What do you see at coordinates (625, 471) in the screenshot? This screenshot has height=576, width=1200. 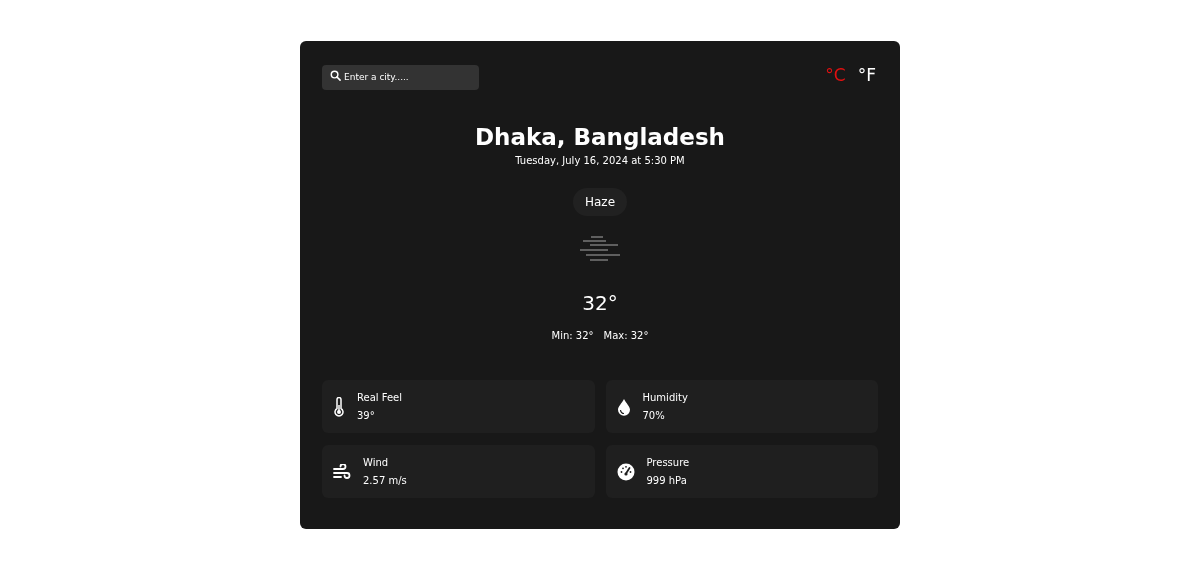 I see `gauge-icon` at bounding box center [625, 471].